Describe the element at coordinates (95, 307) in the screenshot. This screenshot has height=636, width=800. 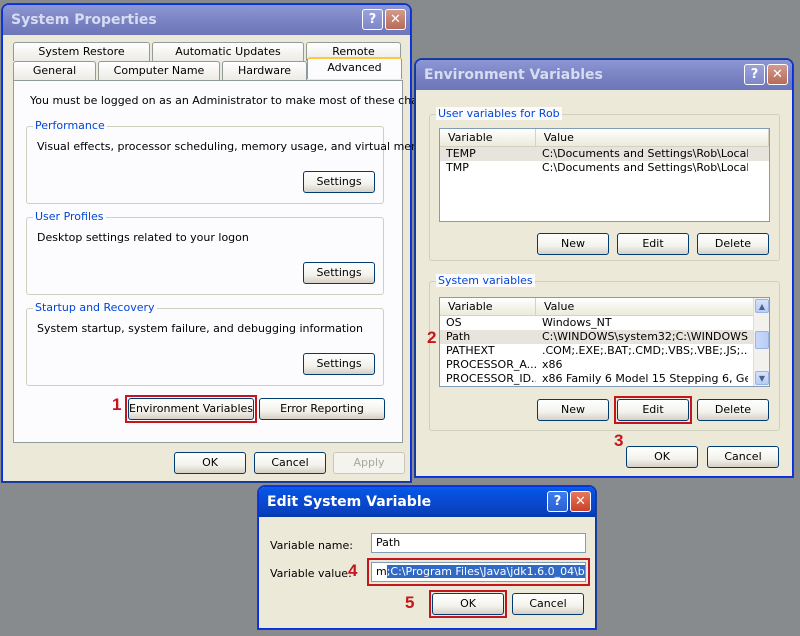
I see `startup-recovery-label: Startup and Recovery` at that location.